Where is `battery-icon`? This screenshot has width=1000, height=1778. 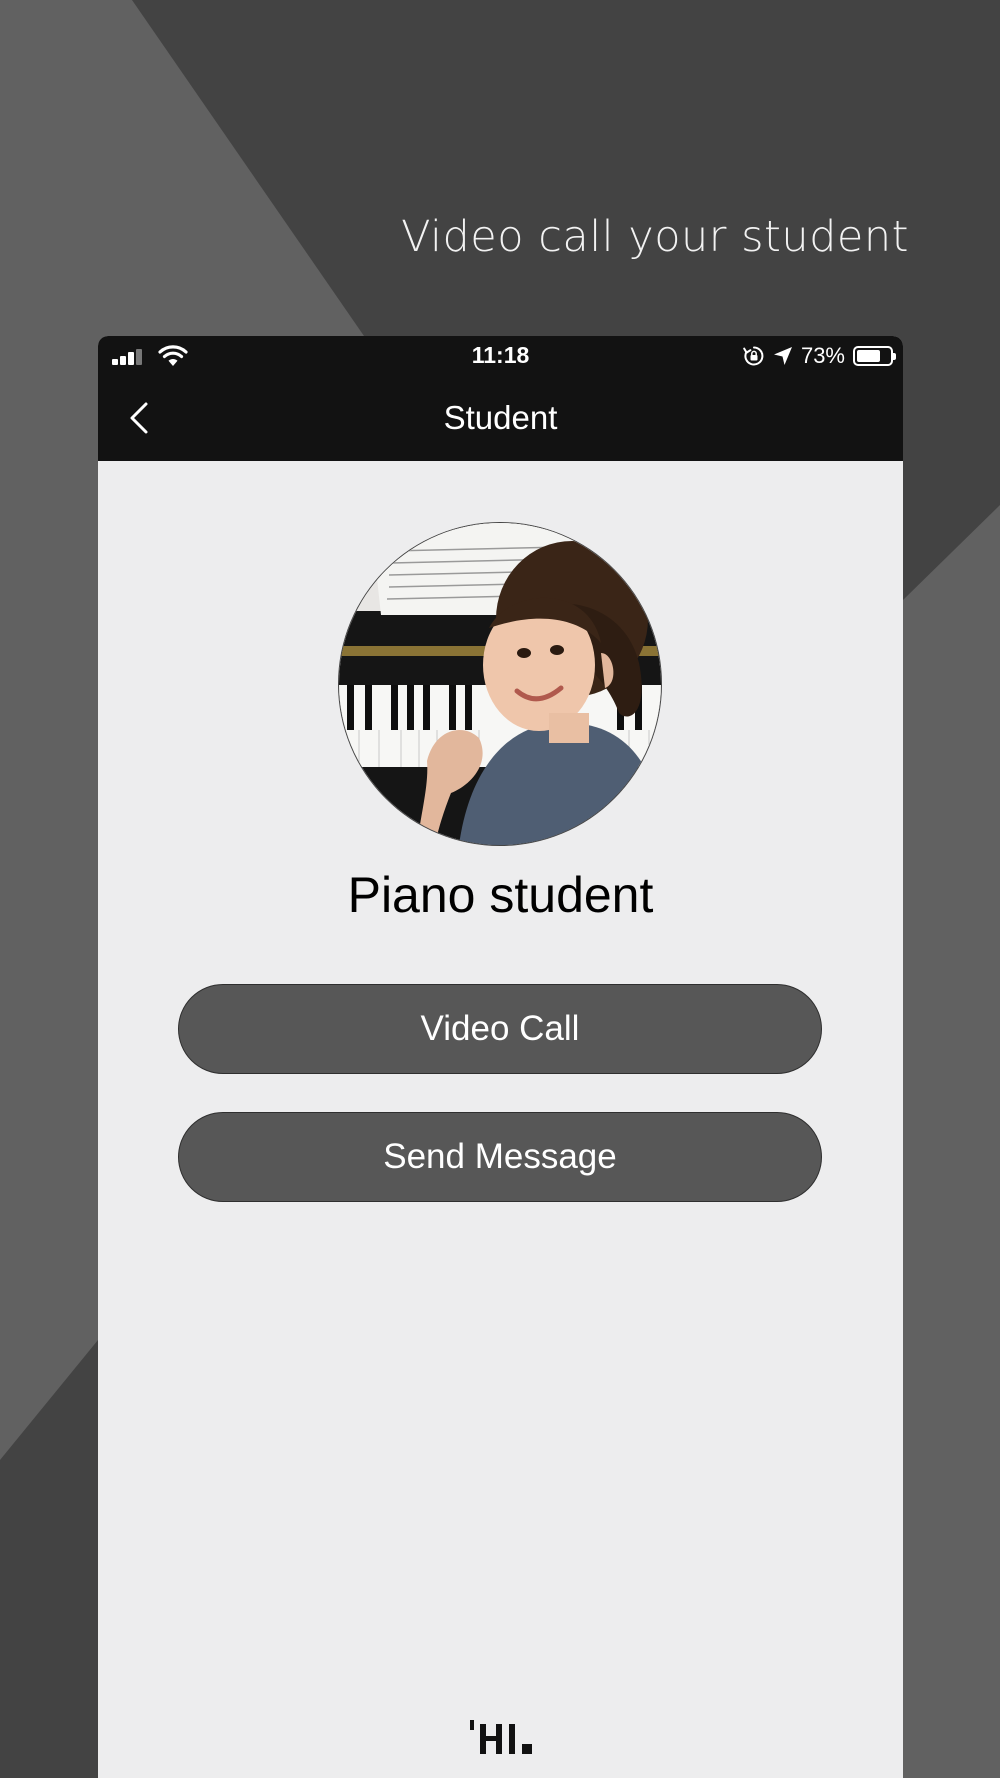
battery-icon is located at coordinates (874, 356).